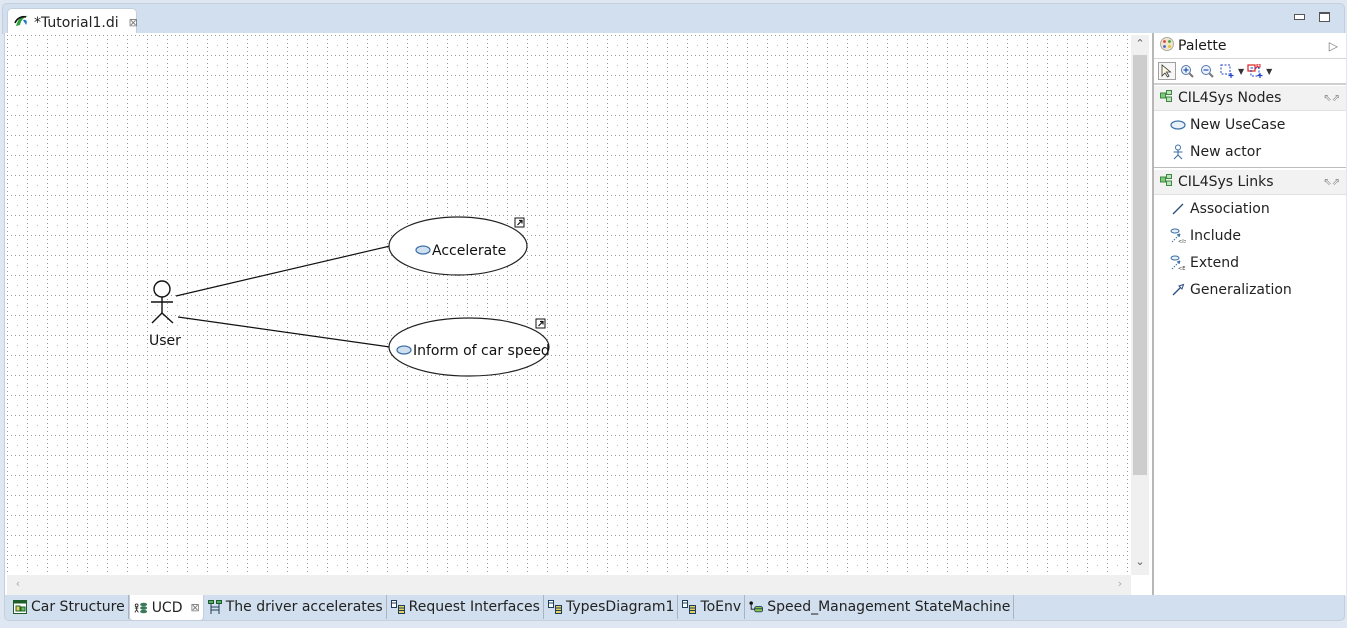 Image resolution: width=1347 pixels, height=628 pixels. I want to click on tab-label: The driver accelerates, so click(304, 607).